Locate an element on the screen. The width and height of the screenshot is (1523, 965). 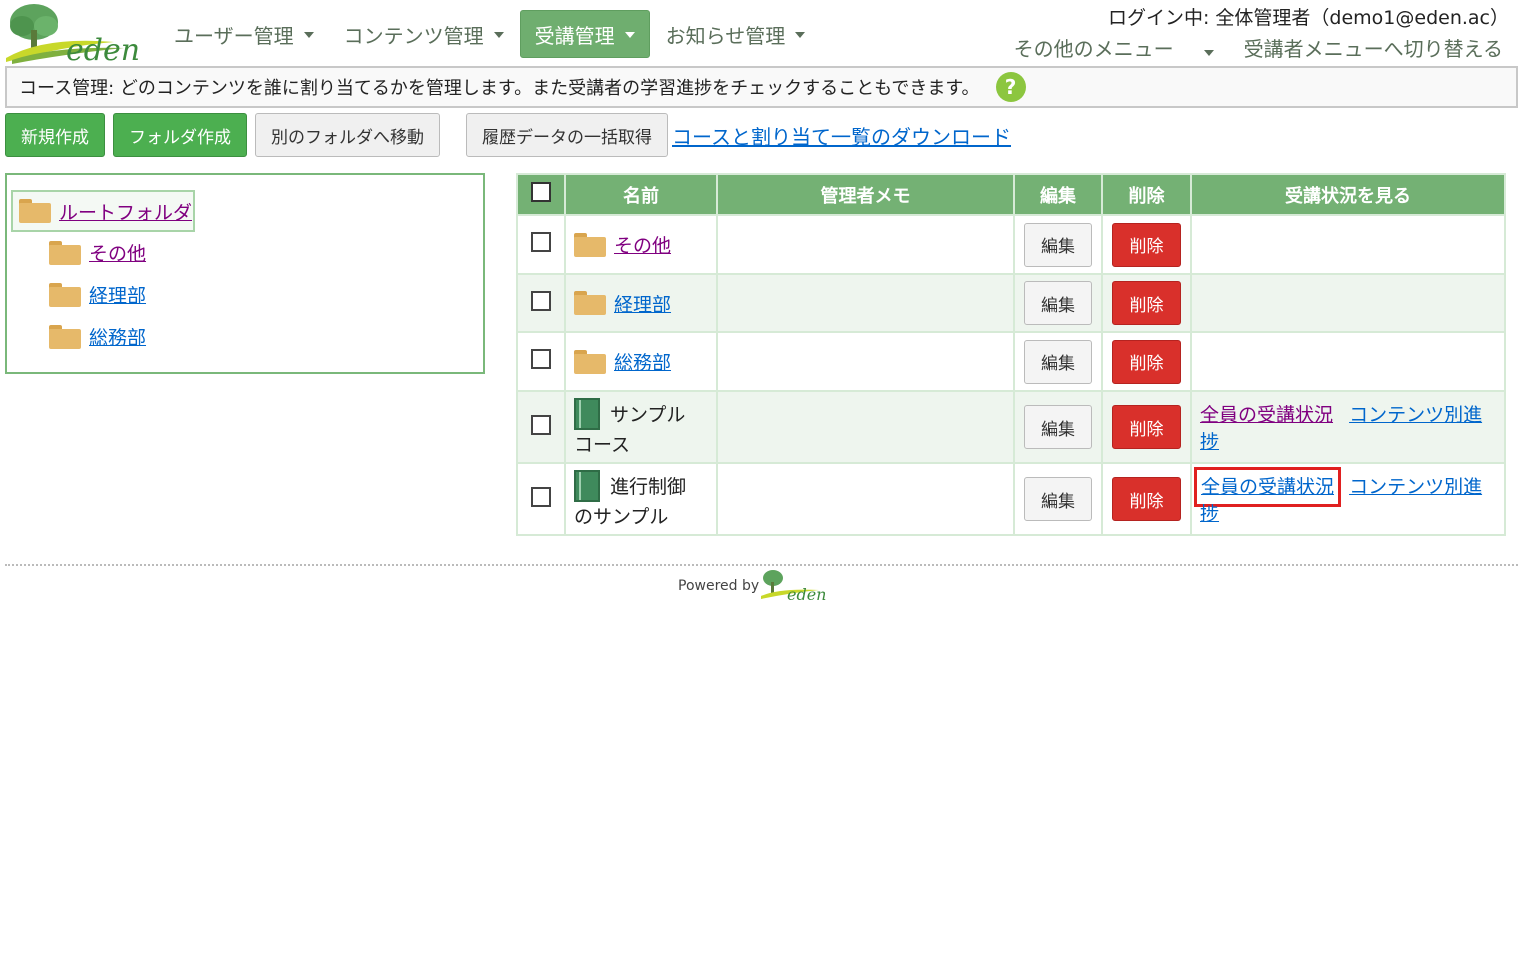
table-row: その他 編集 削除 is located at coordinates (1011, 244).